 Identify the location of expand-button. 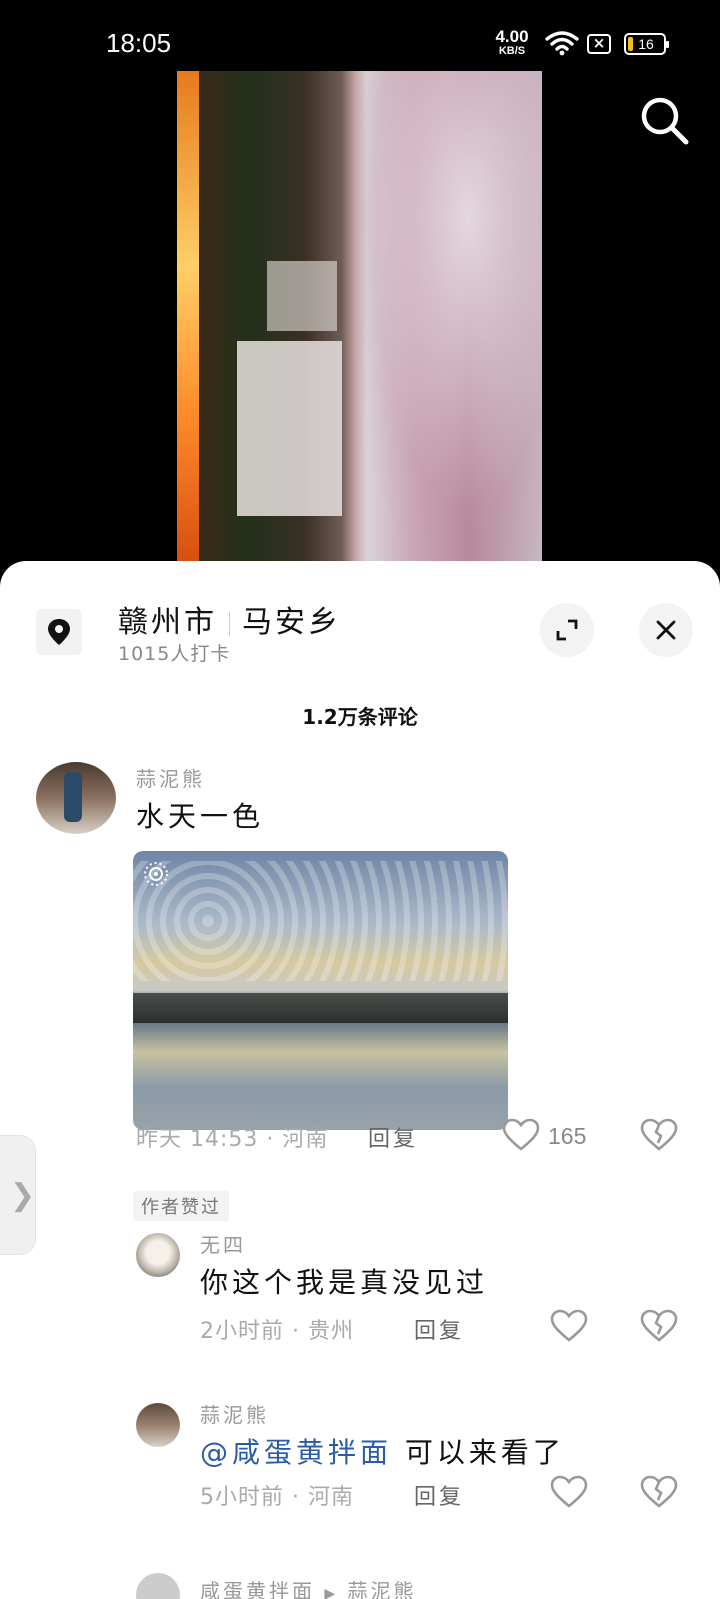
(567, 630).